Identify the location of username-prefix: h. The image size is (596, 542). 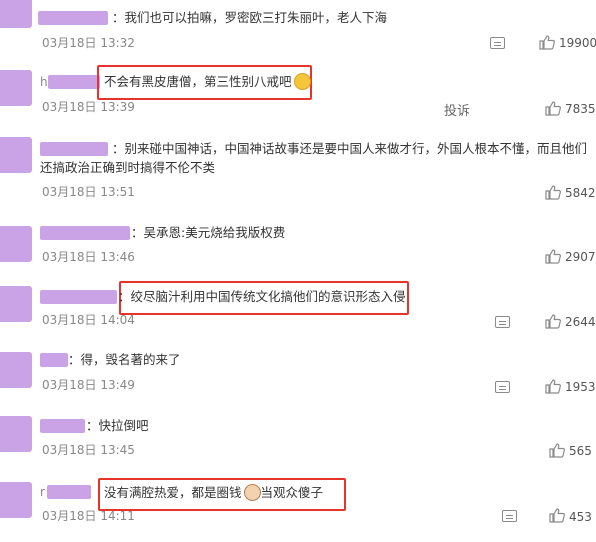
(44, 82).